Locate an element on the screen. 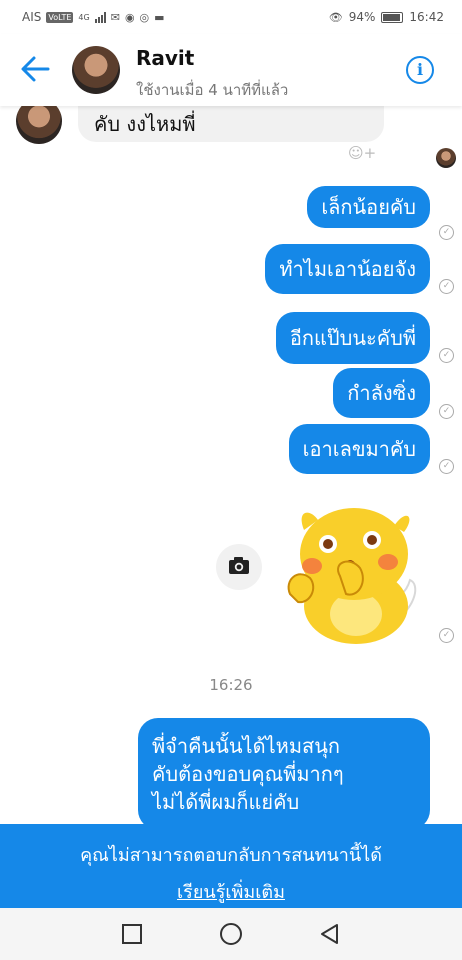 Image resolution: width=462 pixels, height=960 pixels. camera-button is located at coordinates (239, 567).